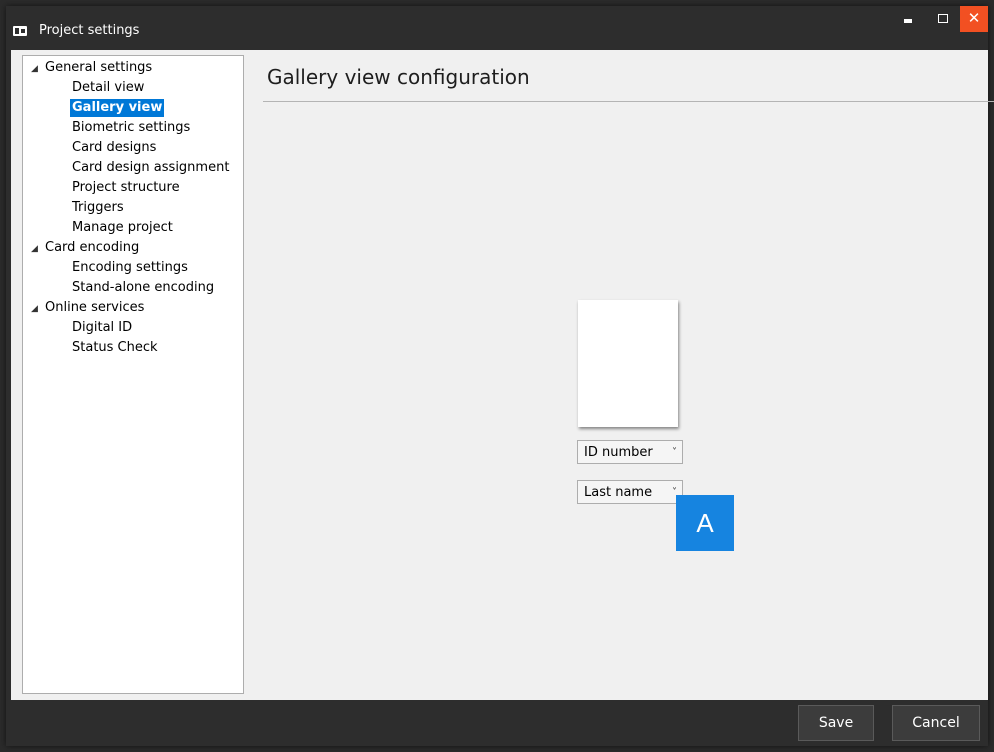  I want to click on tree-item-card-design-assignment: Card design assignment, so click(150, 168).